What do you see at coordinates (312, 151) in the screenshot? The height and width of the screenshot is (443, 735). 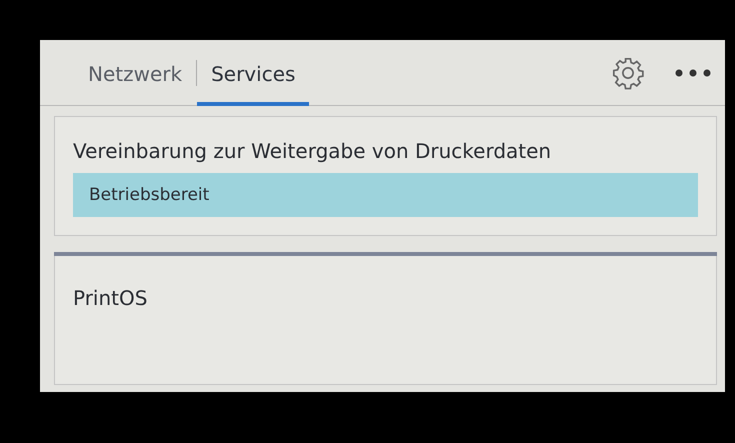 I see `section-title: Vereinbarung zur Weitergabe von Druckerdaten` at bounding box center [312, 151].